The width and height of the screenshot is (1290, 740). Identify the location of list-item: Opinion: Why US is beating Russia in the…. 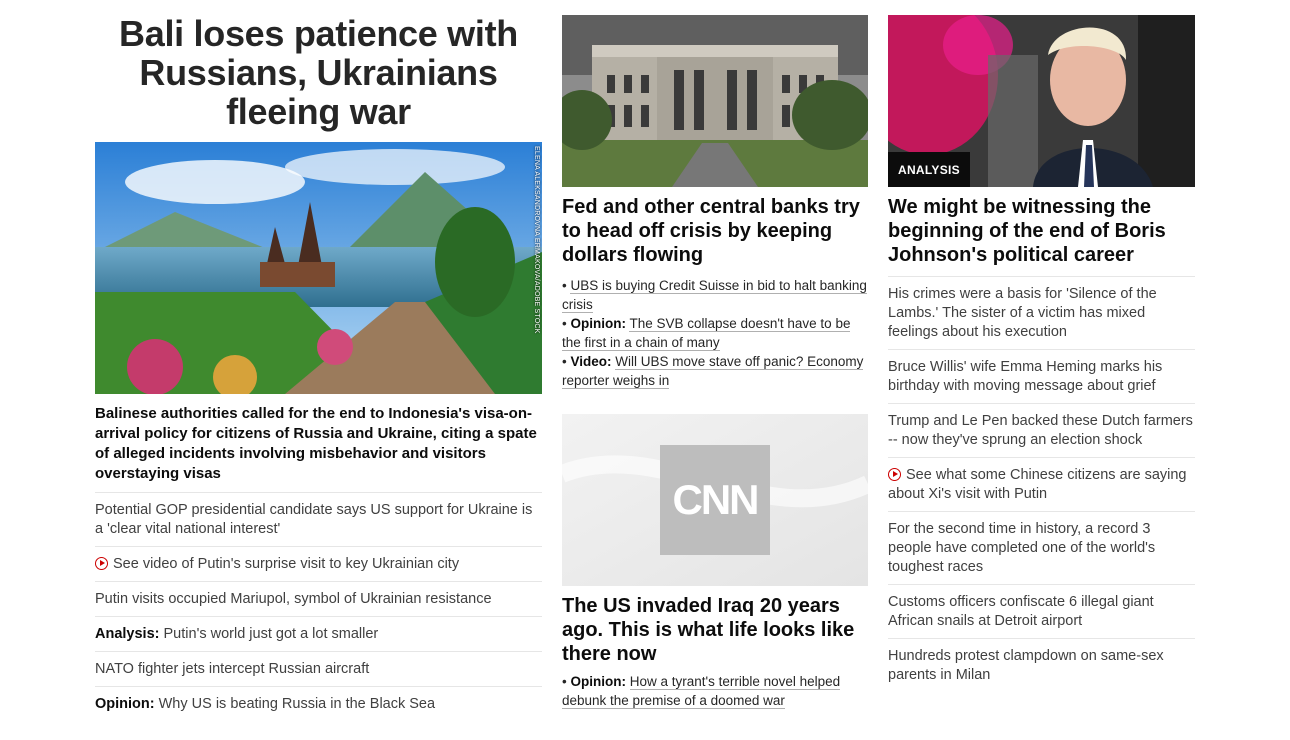
(318, 703).